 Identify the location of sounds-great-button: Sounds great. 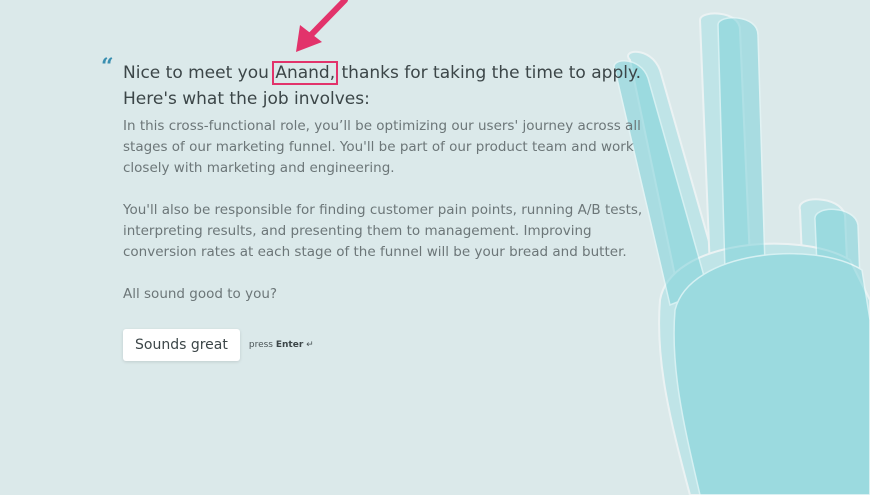
(181, 345).